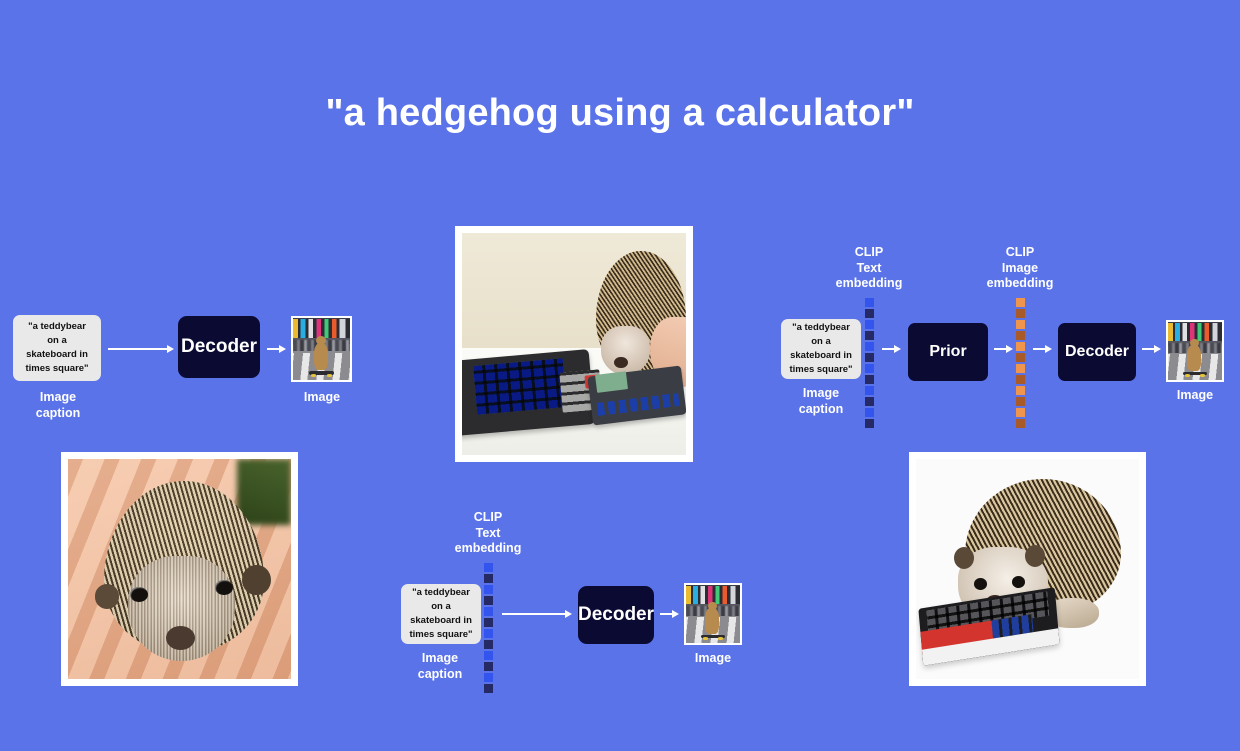 The width and height of the screenshot is (1240, 751). I want to click on decoder-label-2: Decoder, so click(616, 614).